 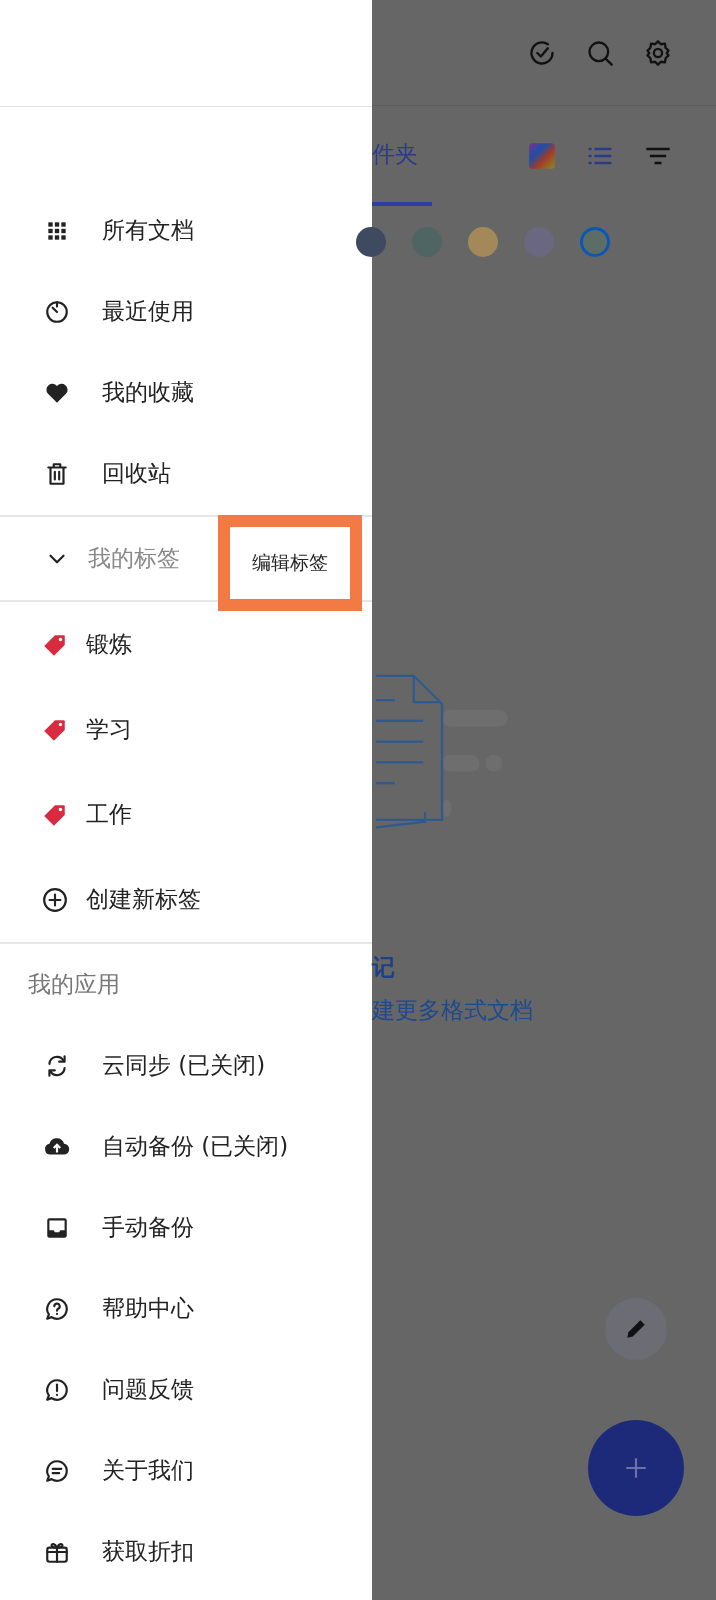 What do you see at coordinates (148, 1470) in the screenshot?
I see `menu-item: 关于我们` at bounding box center [148, 1470].